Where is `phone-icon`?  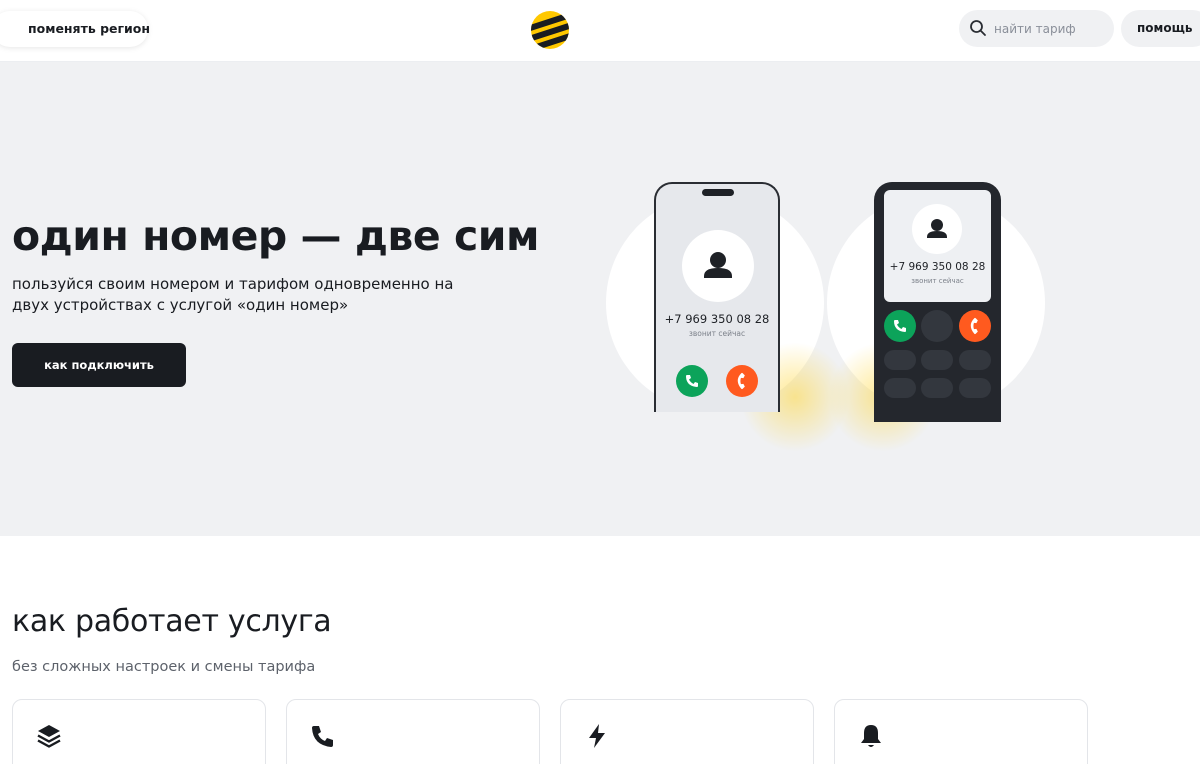
phone-icon is located at coordinates (322, 736).